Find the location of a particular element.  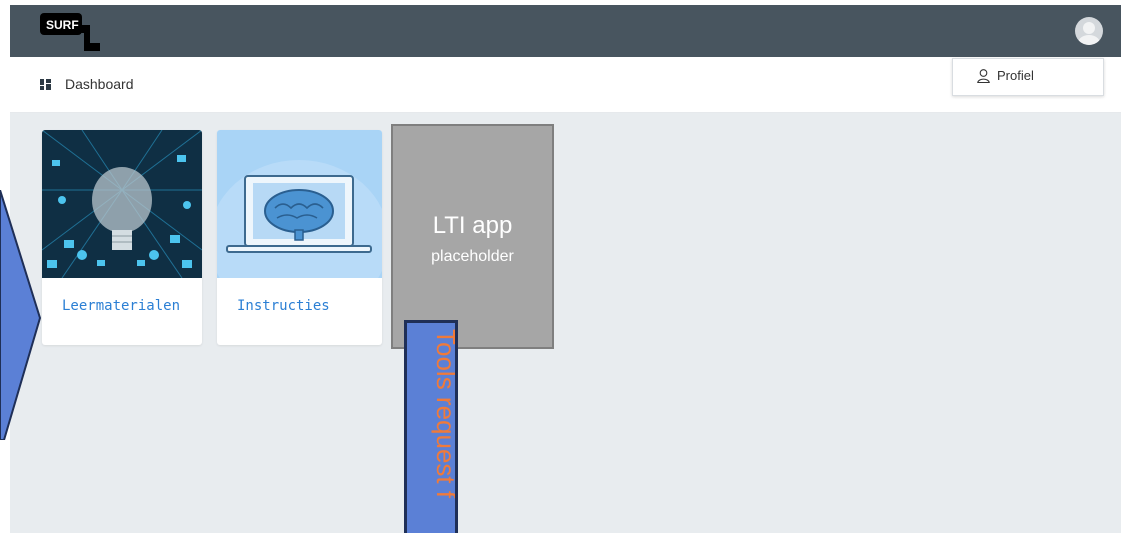

annotation-callout: Tools request f is located at coordinates (431, 426).